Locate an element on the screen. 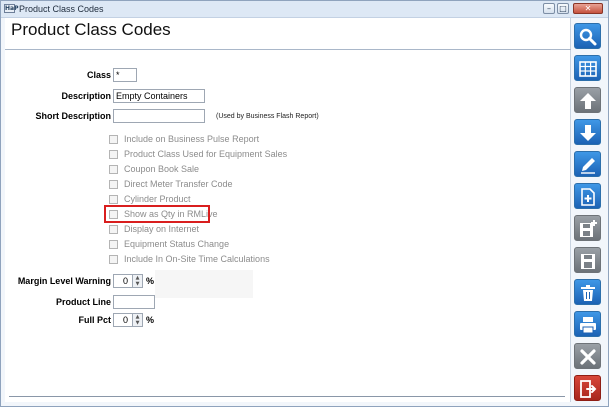 The image size is (609, 407). arrow-up-icon is located at coordinates (588, 101).